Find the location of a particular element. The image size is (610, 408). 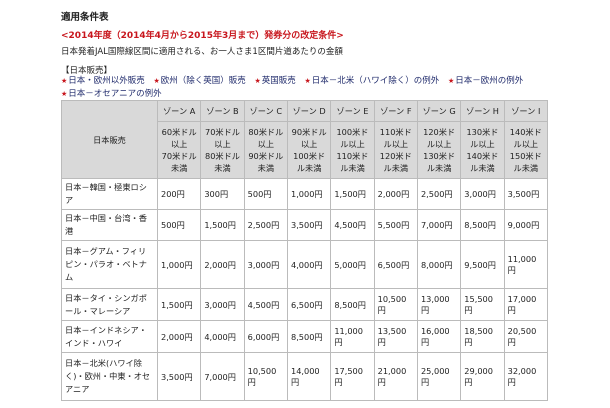

route-cell: 日本－北米(ハワイ除く)・欧州・中東・オセアニア is located at coordinates (109, 376).